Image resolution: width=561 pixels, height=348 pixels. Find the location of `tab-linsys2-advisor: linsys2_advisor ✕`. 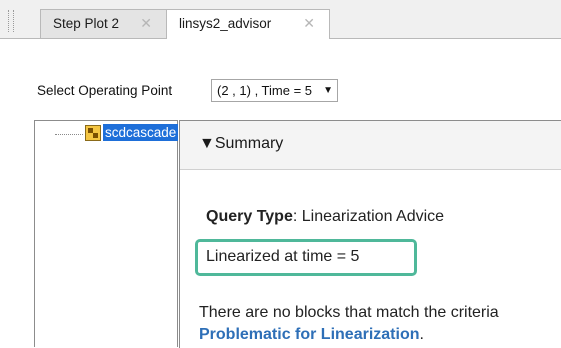

tab-linsys2-advisor: linsys2_advisor ✕ is located at coordinates (248, 24).